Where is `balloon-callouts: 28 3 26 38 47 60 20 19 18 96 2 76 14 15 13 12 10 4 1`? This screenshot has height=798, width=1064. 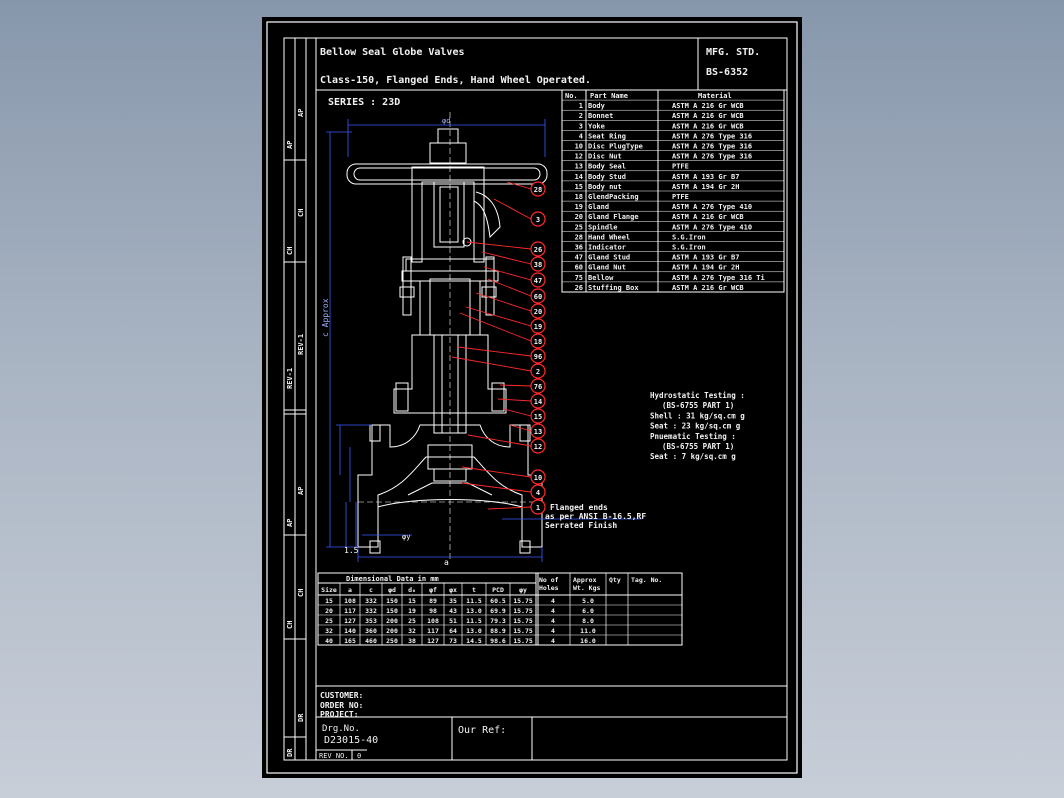
balloon-callouts: 28 3 26 38 47 60 20 19 18 96 2 76 14 15 13 12 10 4 1 is located at coordinates (498, 348).